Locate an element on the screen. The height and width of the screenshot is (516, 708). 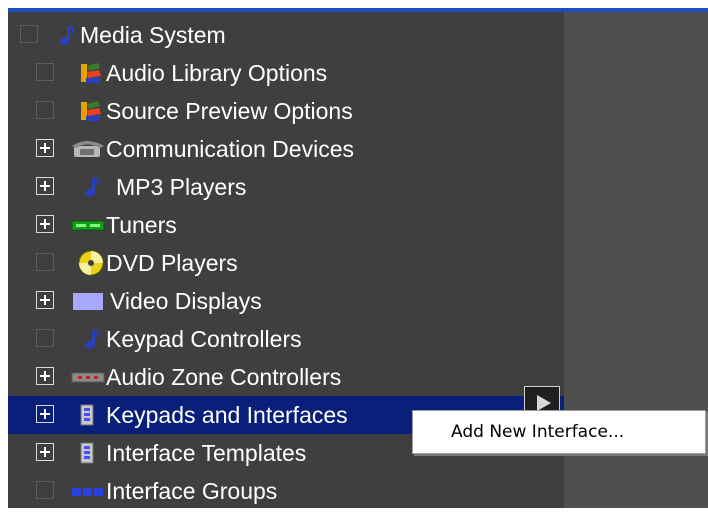
tuner-icon is located at coordinates (88, 225).